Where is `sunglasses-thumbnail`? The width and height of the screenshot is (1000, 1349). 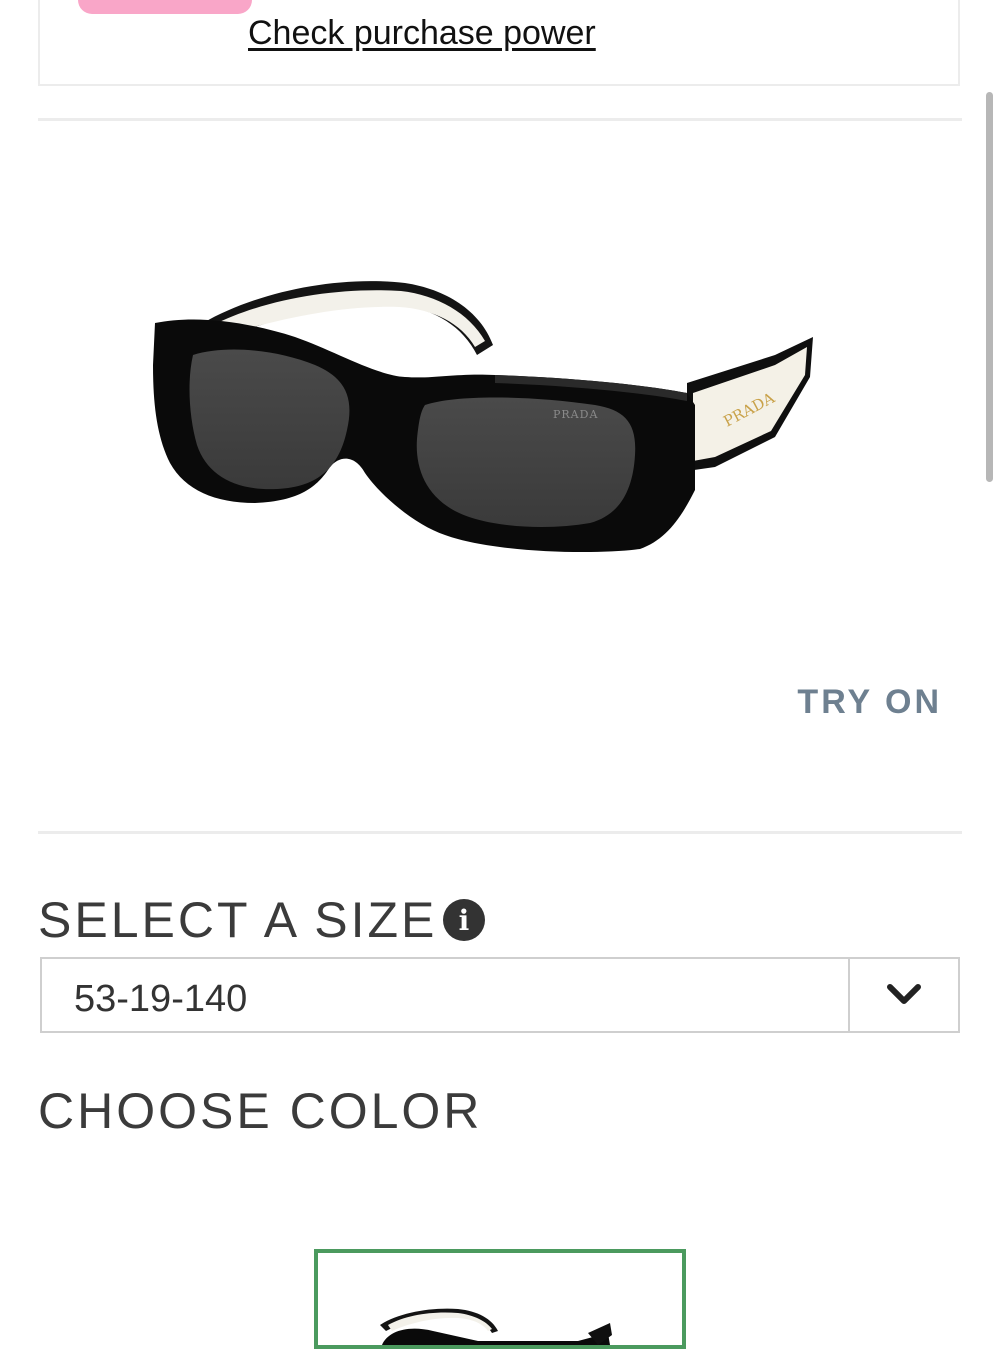
sunglasses-thumbnail is located at coordinates (496, 1326).